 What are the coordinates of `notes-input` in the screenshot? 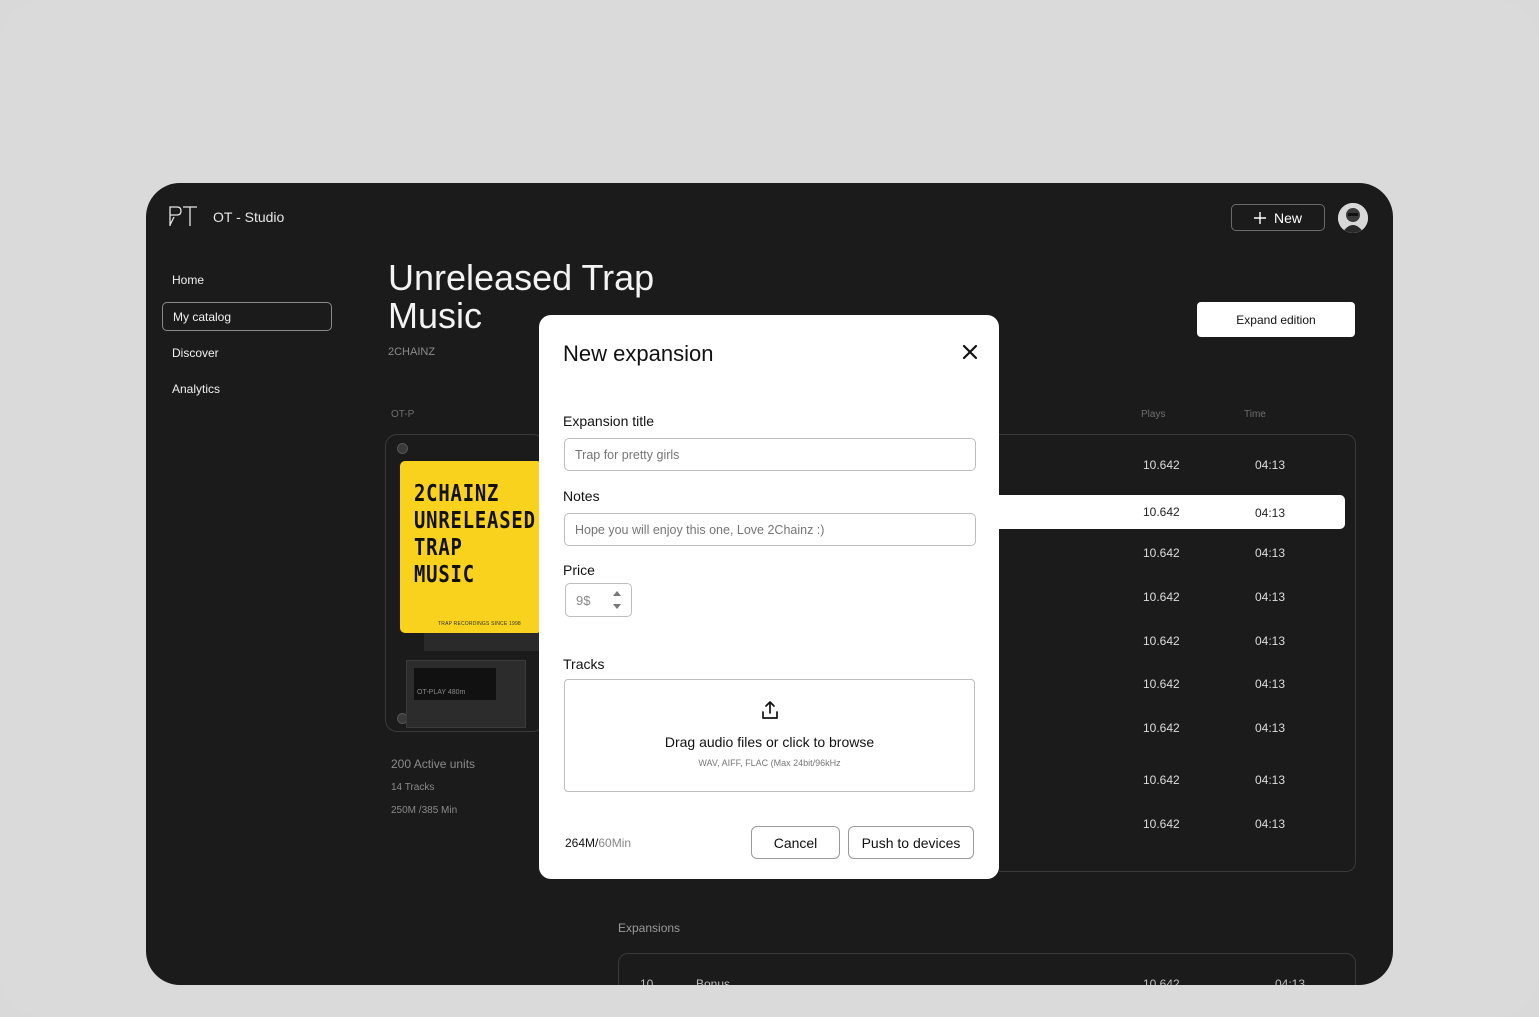 It's located at (770, 529).